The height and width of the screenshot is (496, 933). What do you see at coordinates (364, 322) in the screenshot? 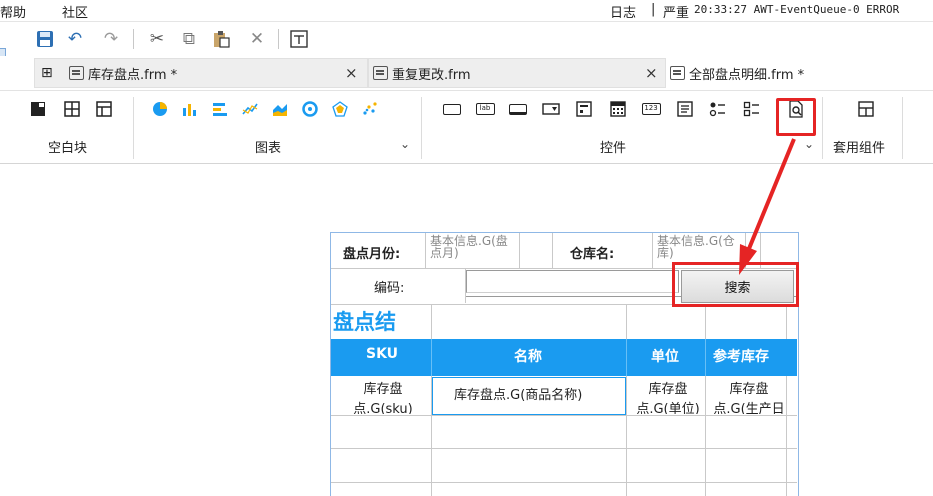
I see `result-title: 盘点结` at bounding box center [364, 322].